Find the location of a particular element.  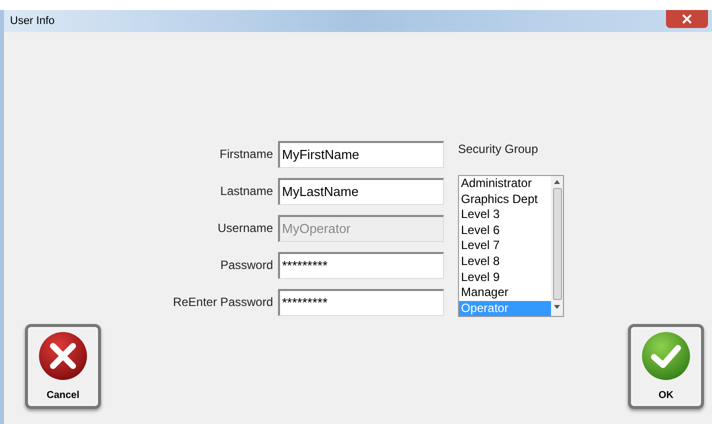

list-item: Manager is located at coordinates (505, 293).